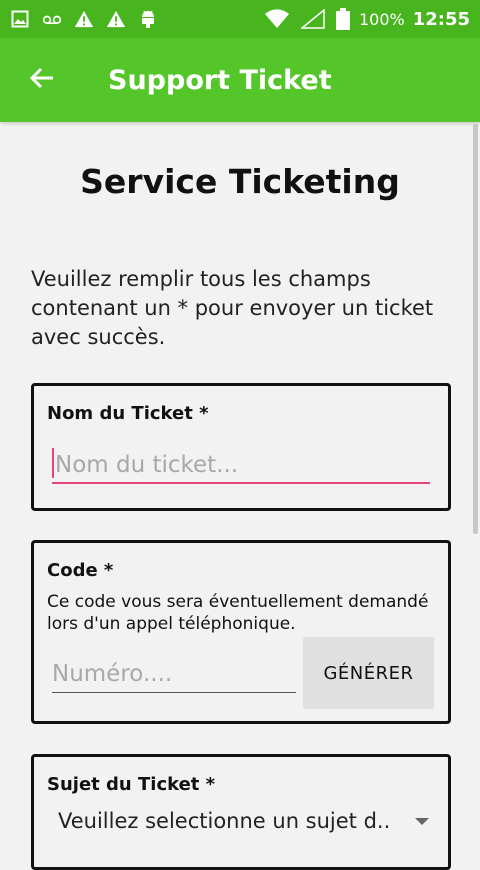 This screenshot has height=870, width=480. I want to click on wifi-icon, so click(277, 19).